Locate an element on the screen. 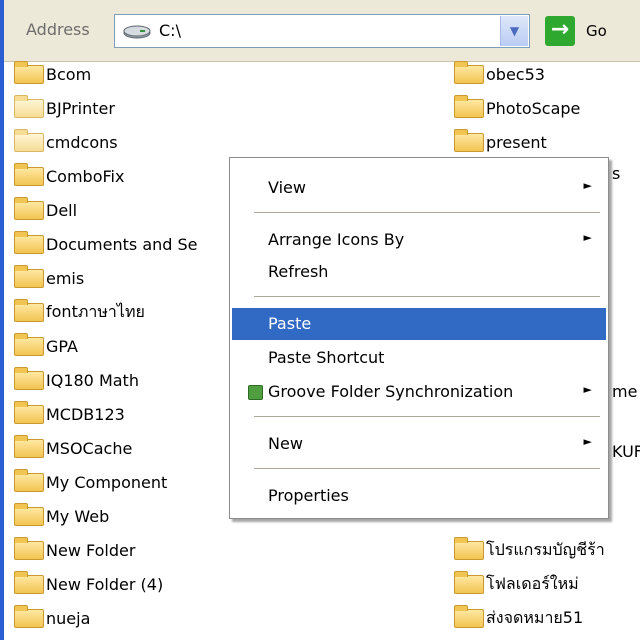 Image resolution: width=640 pixels, height=640 pixels. folder-item: obec53 is located at coordinates (499, 74).